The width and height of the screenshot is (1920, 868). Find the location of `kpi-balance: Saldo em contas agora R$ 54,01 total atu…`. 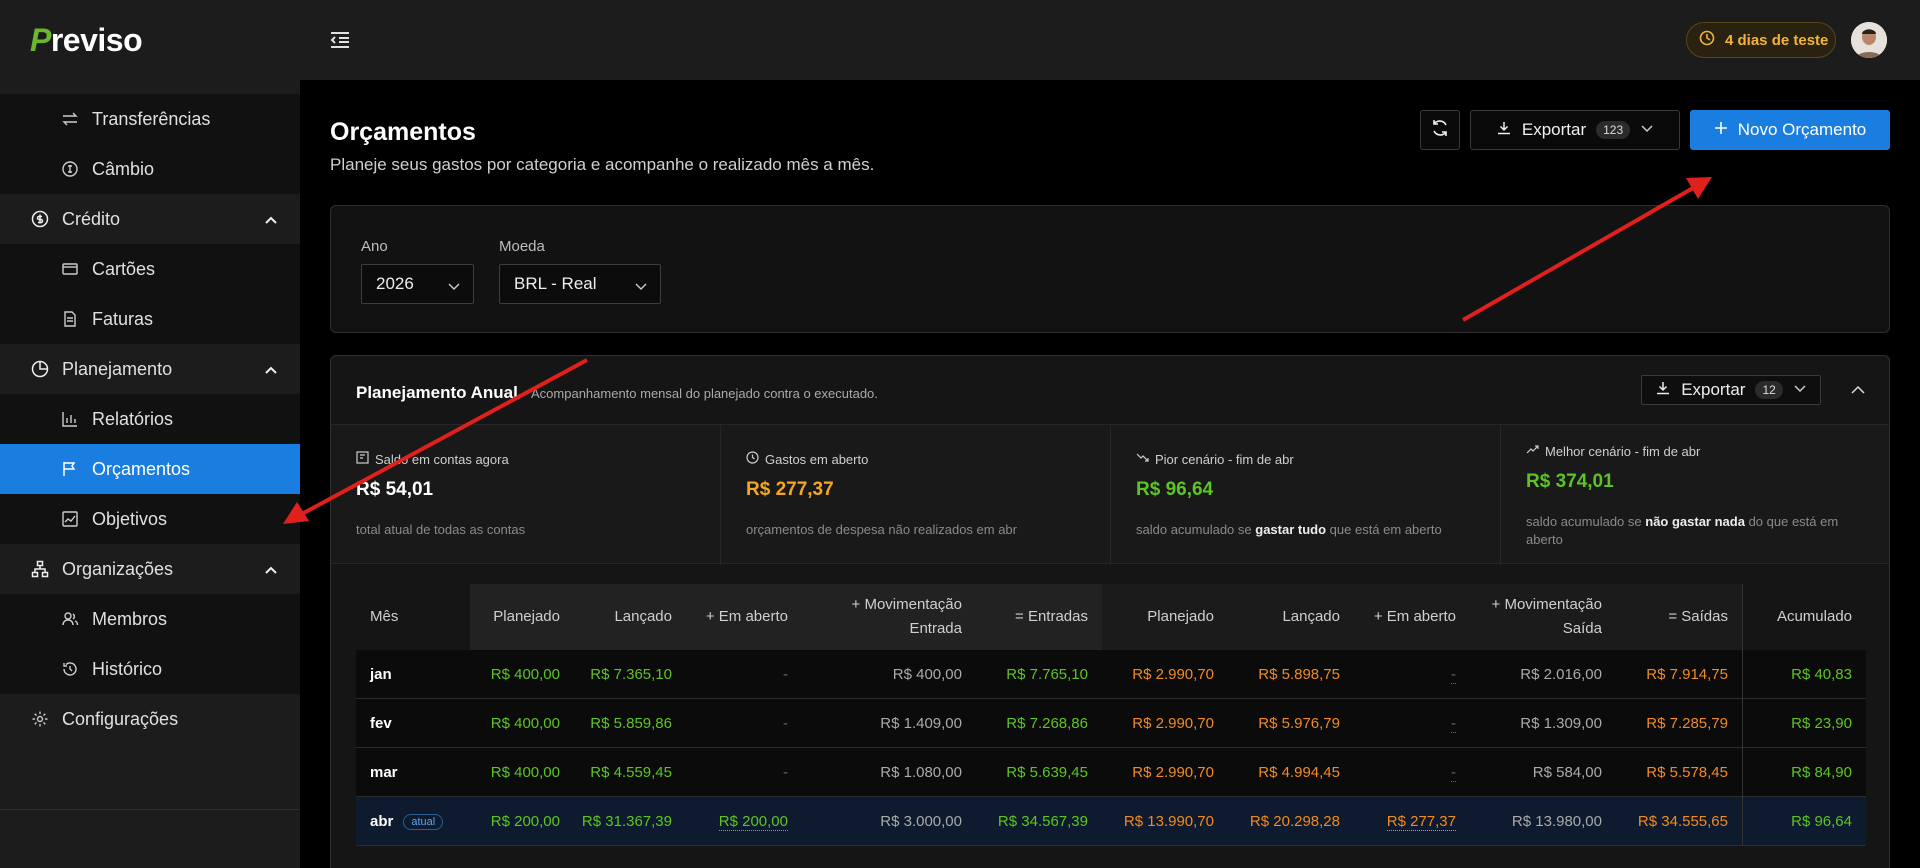

kpi-balance: Saldo em contas agora R$ 54,01 total atu… is located at coordinates (526, 495).